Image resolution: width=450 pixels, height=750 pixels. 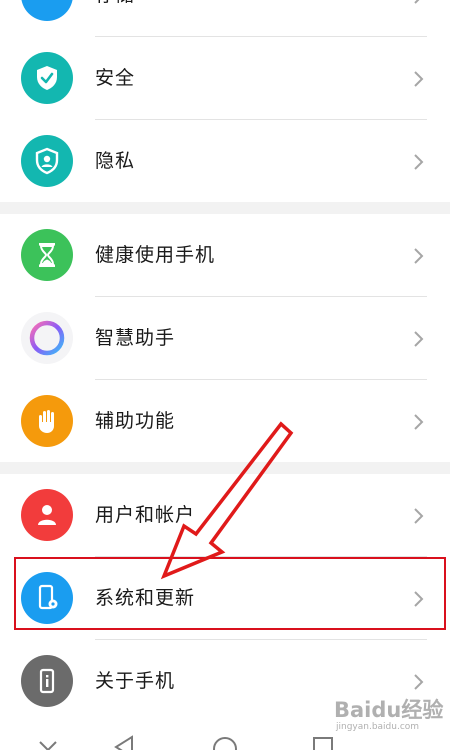 I want to click on settings-item-label: 智慧助手, so click(x=135, y=338).